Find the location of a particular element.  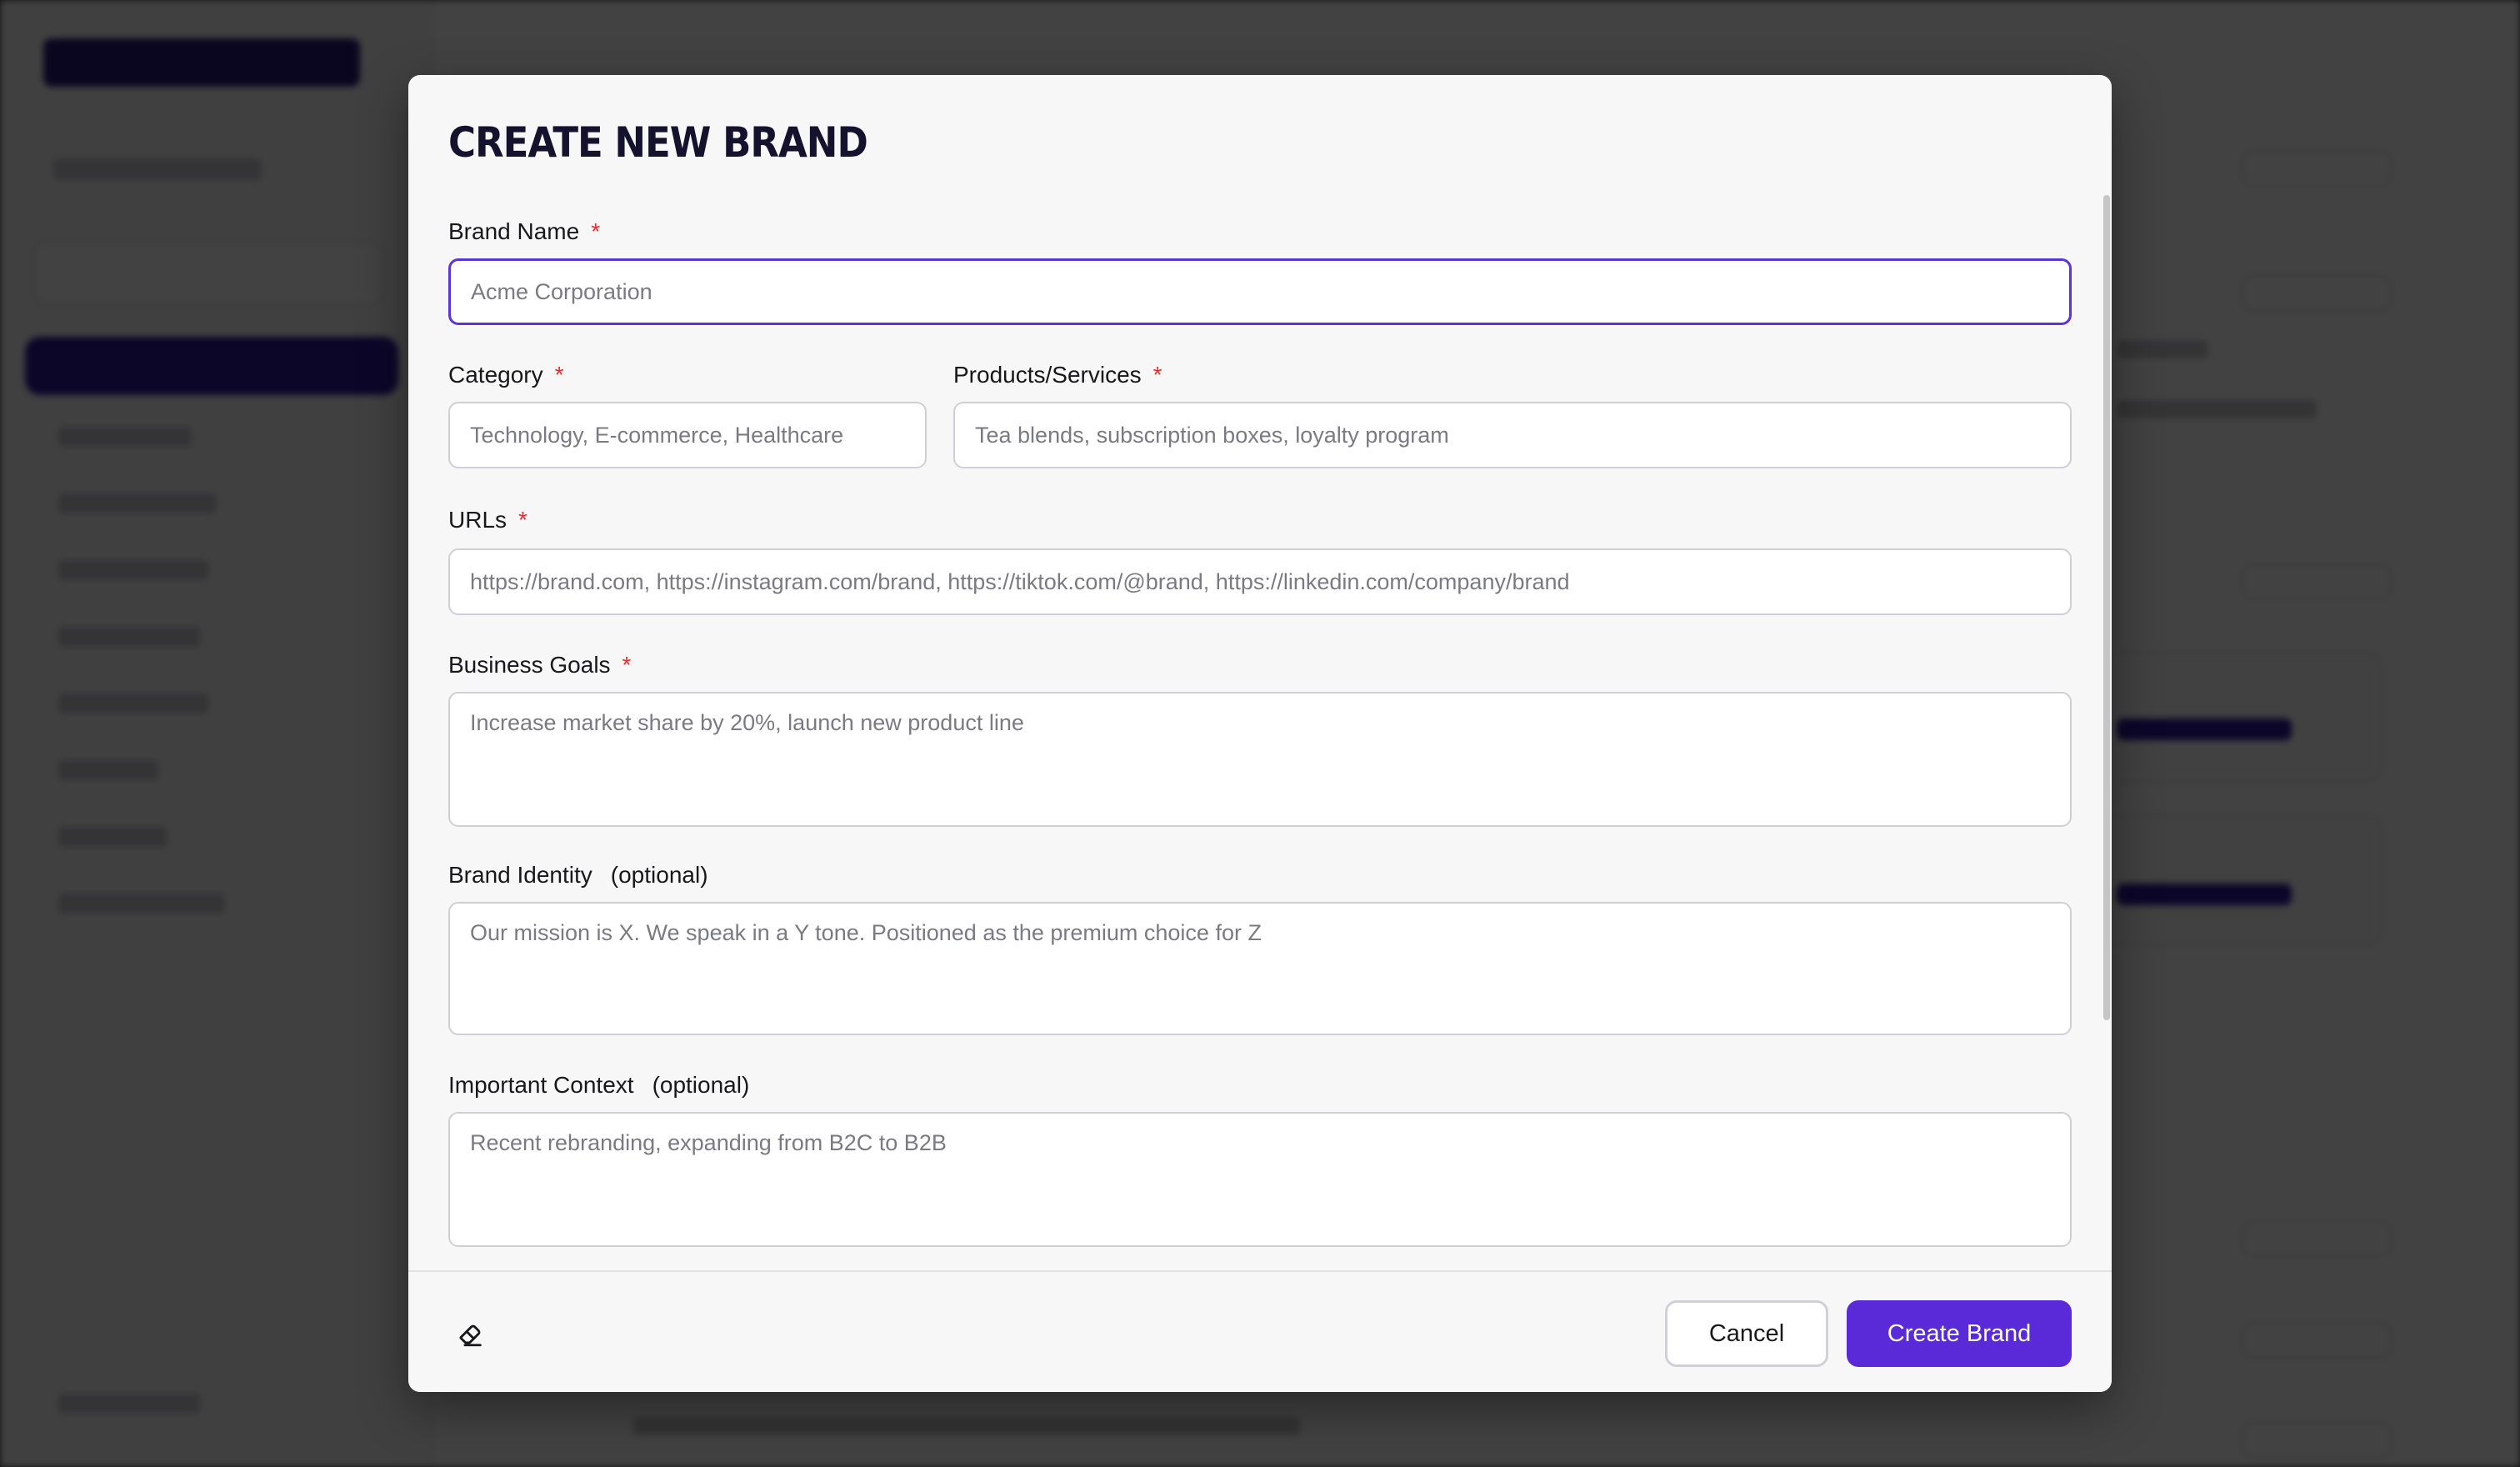

important-context-label: Important Context (optional) is located at coordinates (598, 1085).